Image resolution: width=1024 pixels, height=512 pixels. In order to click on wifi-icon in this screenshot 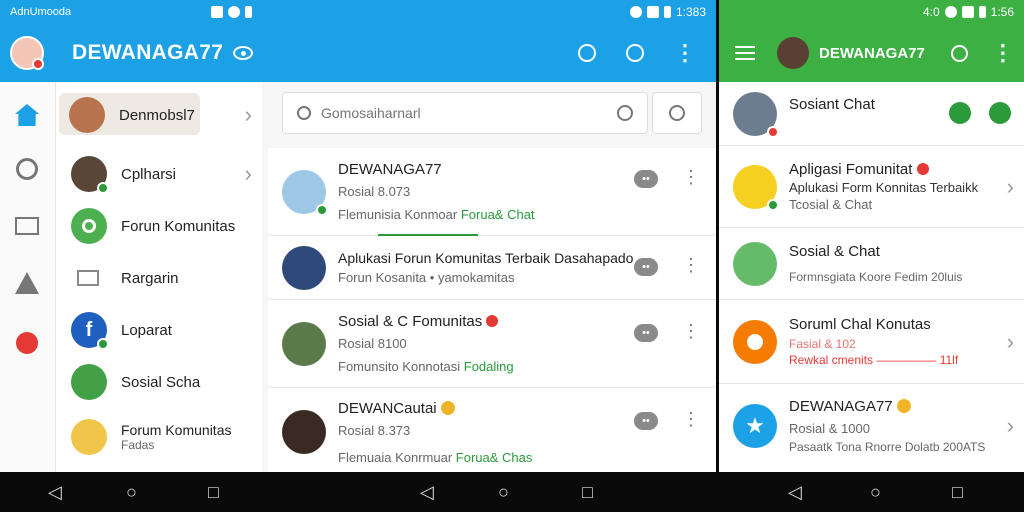, I will do `click(967, 12)`.